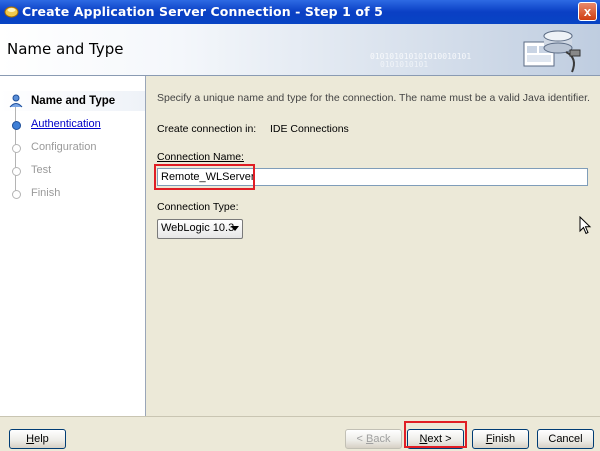  What do you see at coordinates (72, 193) in the screenshot?
I see `step-finish: Finish` at bounding box center [72, 193].